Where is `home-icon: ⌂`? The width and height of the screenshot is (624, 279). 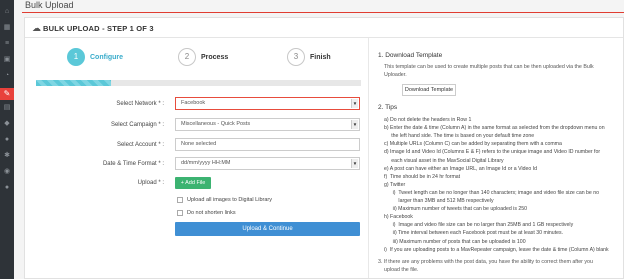
home-icon: ⌂ is located at coordinates (7, 11).